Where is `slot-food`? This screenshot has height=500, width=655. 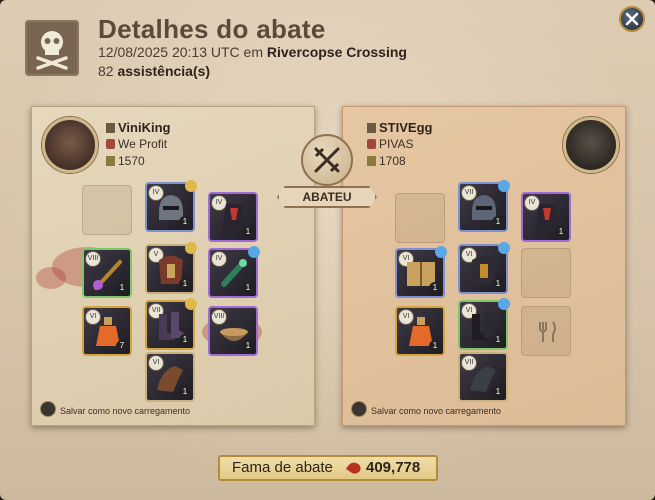 slot-food is located at coordinates (546, 331).